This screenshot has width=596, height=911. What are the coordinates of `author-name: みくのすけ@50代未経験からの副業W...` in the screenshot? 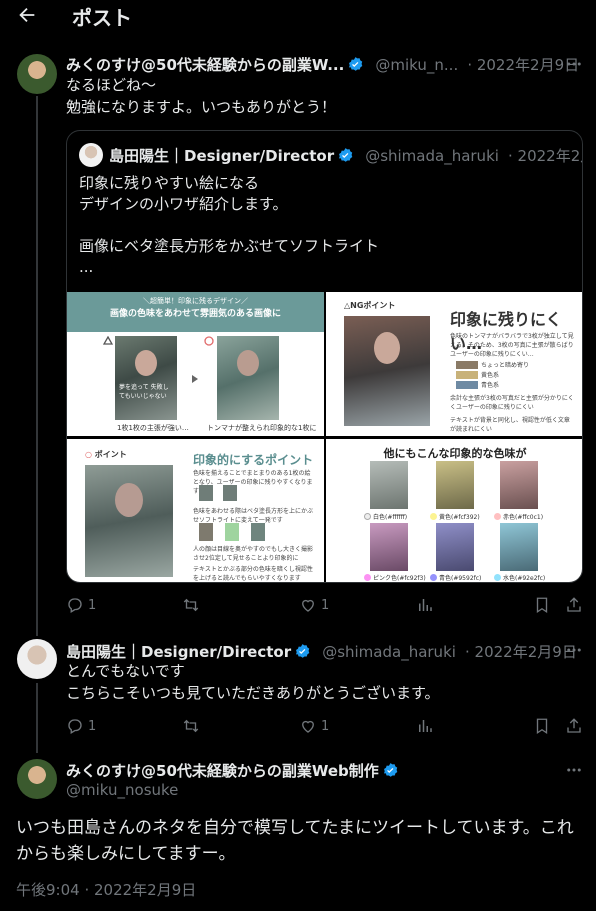 It's located at (205, 65).